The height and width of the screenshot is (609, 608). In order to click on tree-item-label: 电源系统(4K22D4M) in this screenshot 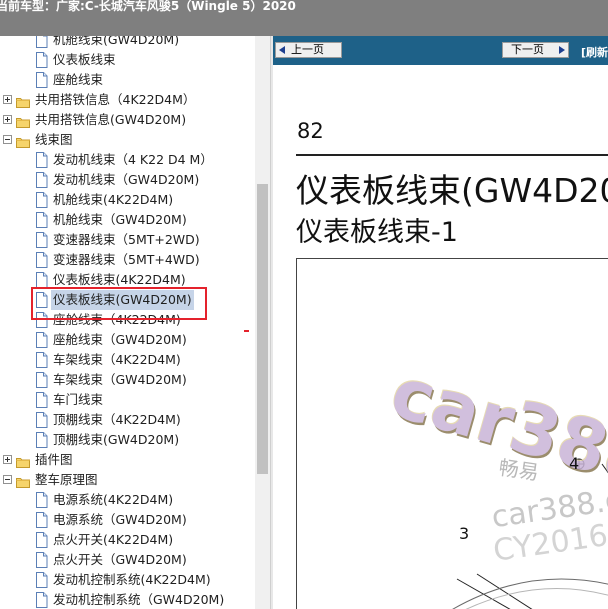, I will do `click(113, 499)`.